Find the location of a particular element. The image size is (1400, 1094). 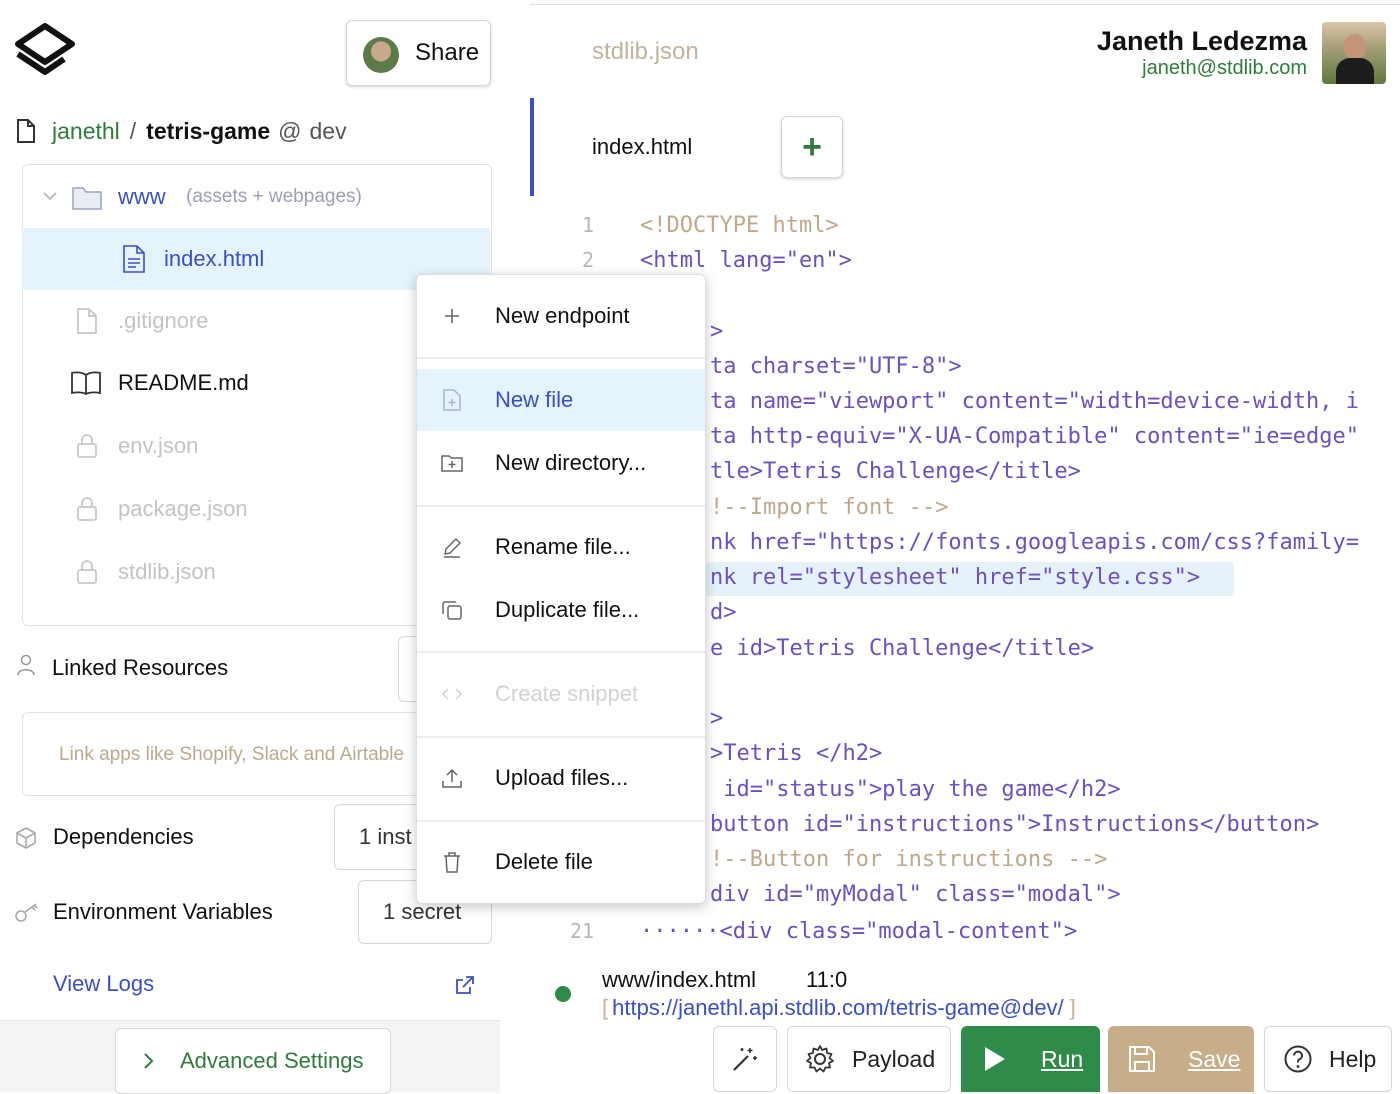

folder-icon is located at coordinates (87, 198).